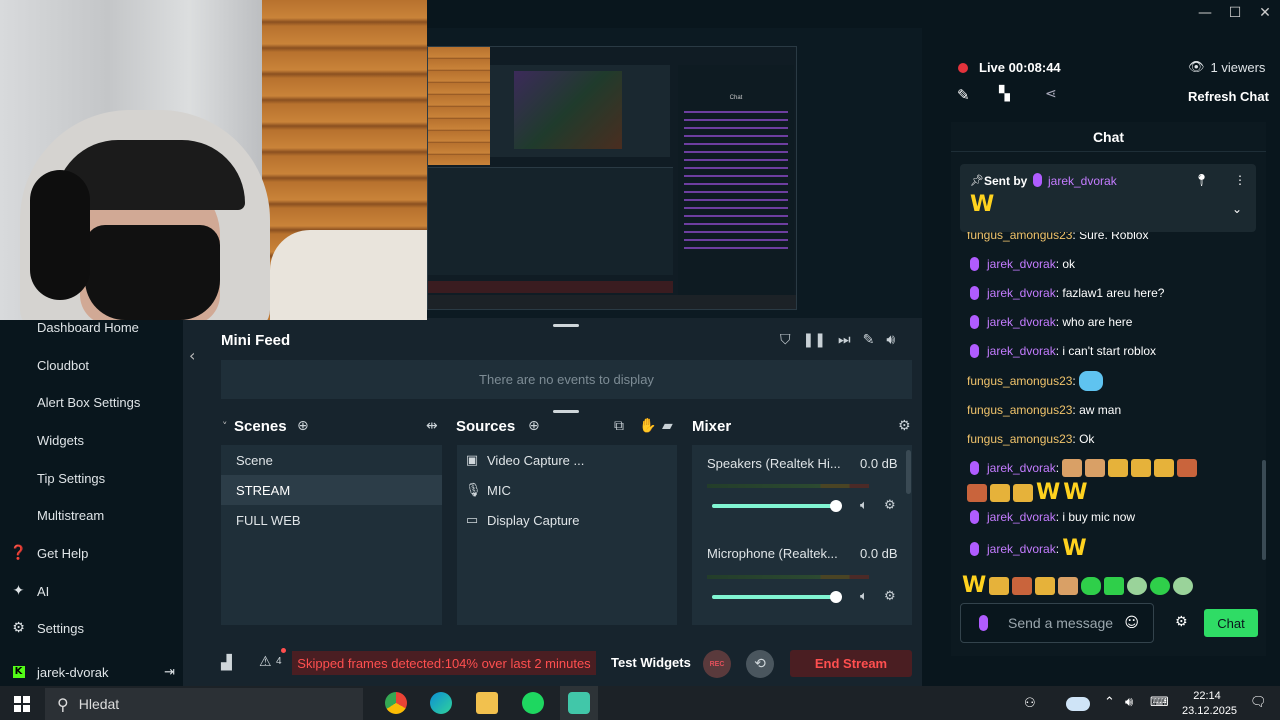 The width and height of the screenshot is (1280, 720). I want to click on people-icon: ⚇, so click(1030, 703).